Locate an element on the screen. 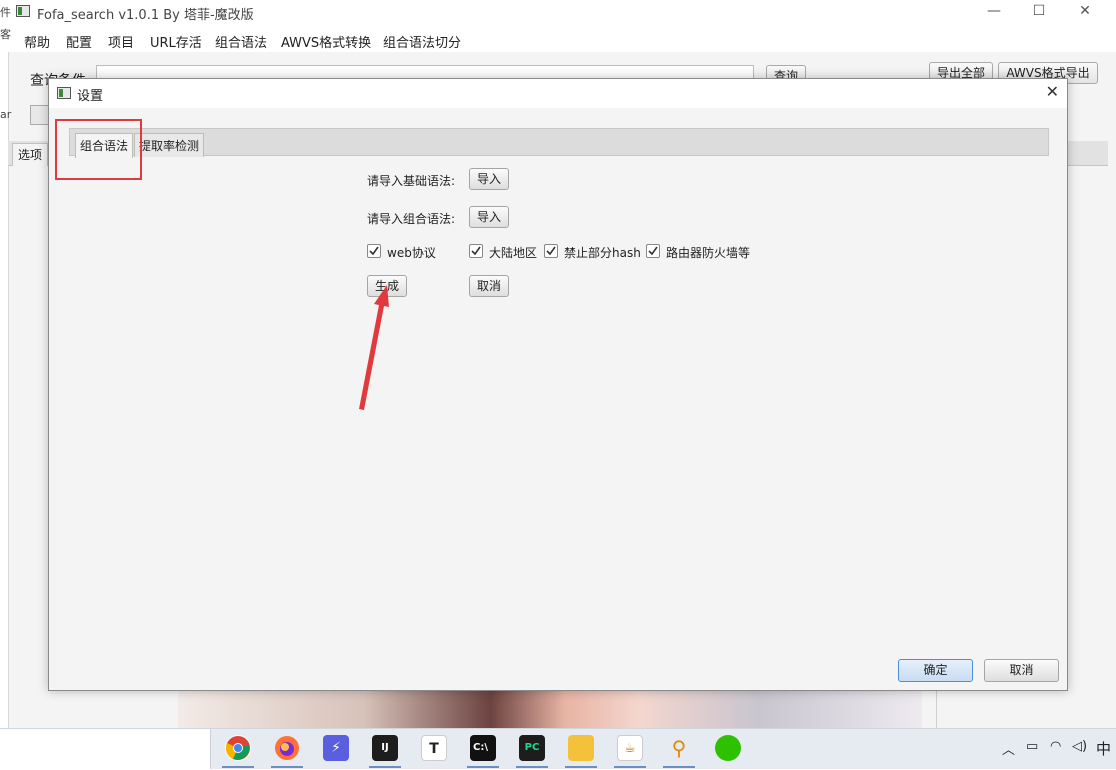  menu-config: 配置 is located at coordinates (79, 41).